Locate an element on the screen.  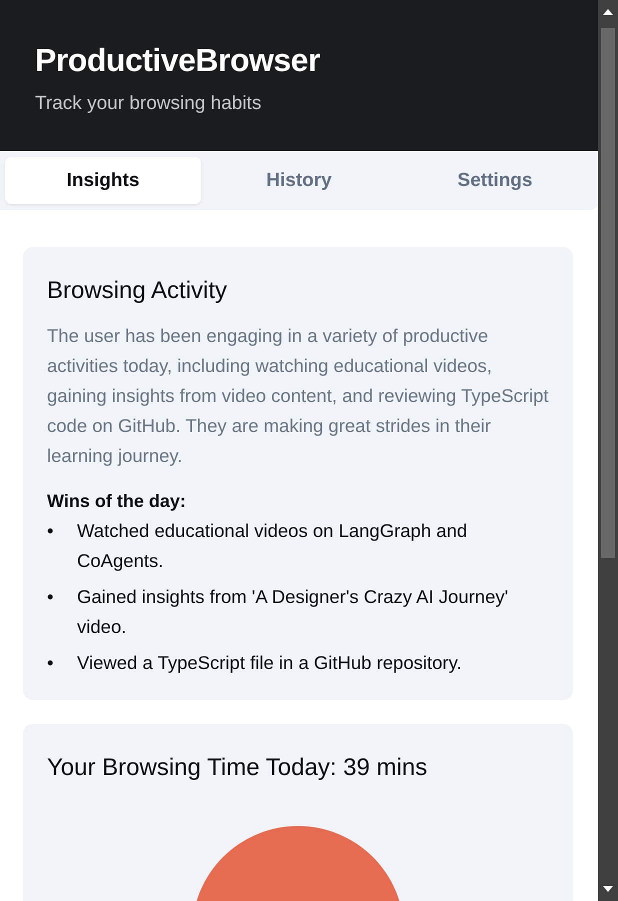
tab: Settings is located at coordinates (495, 180).